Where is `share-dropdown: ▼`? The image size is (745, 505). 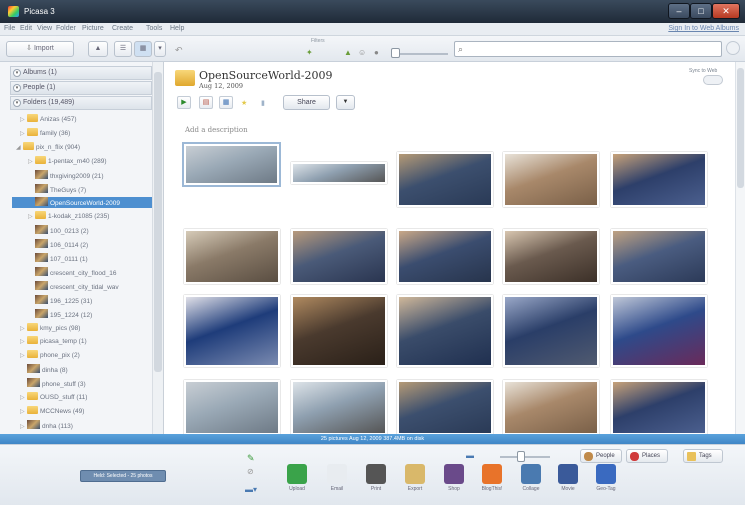 share-dropdown: ▼ is located at coordinates (345, 102).